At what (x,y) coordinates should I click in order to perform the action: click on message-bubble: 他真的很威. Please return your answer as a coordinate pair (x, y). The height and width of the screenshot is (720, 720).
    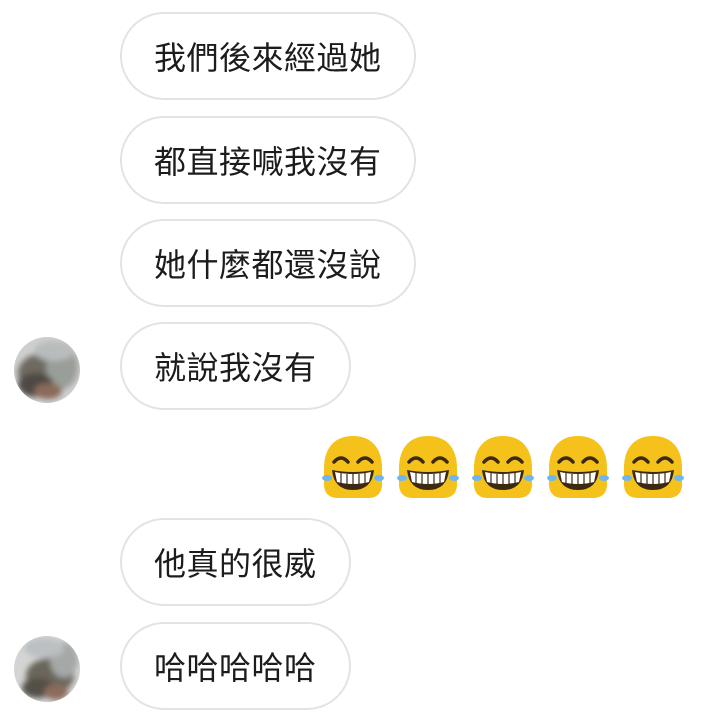
    Looking at the image, I should click on (235, 562).